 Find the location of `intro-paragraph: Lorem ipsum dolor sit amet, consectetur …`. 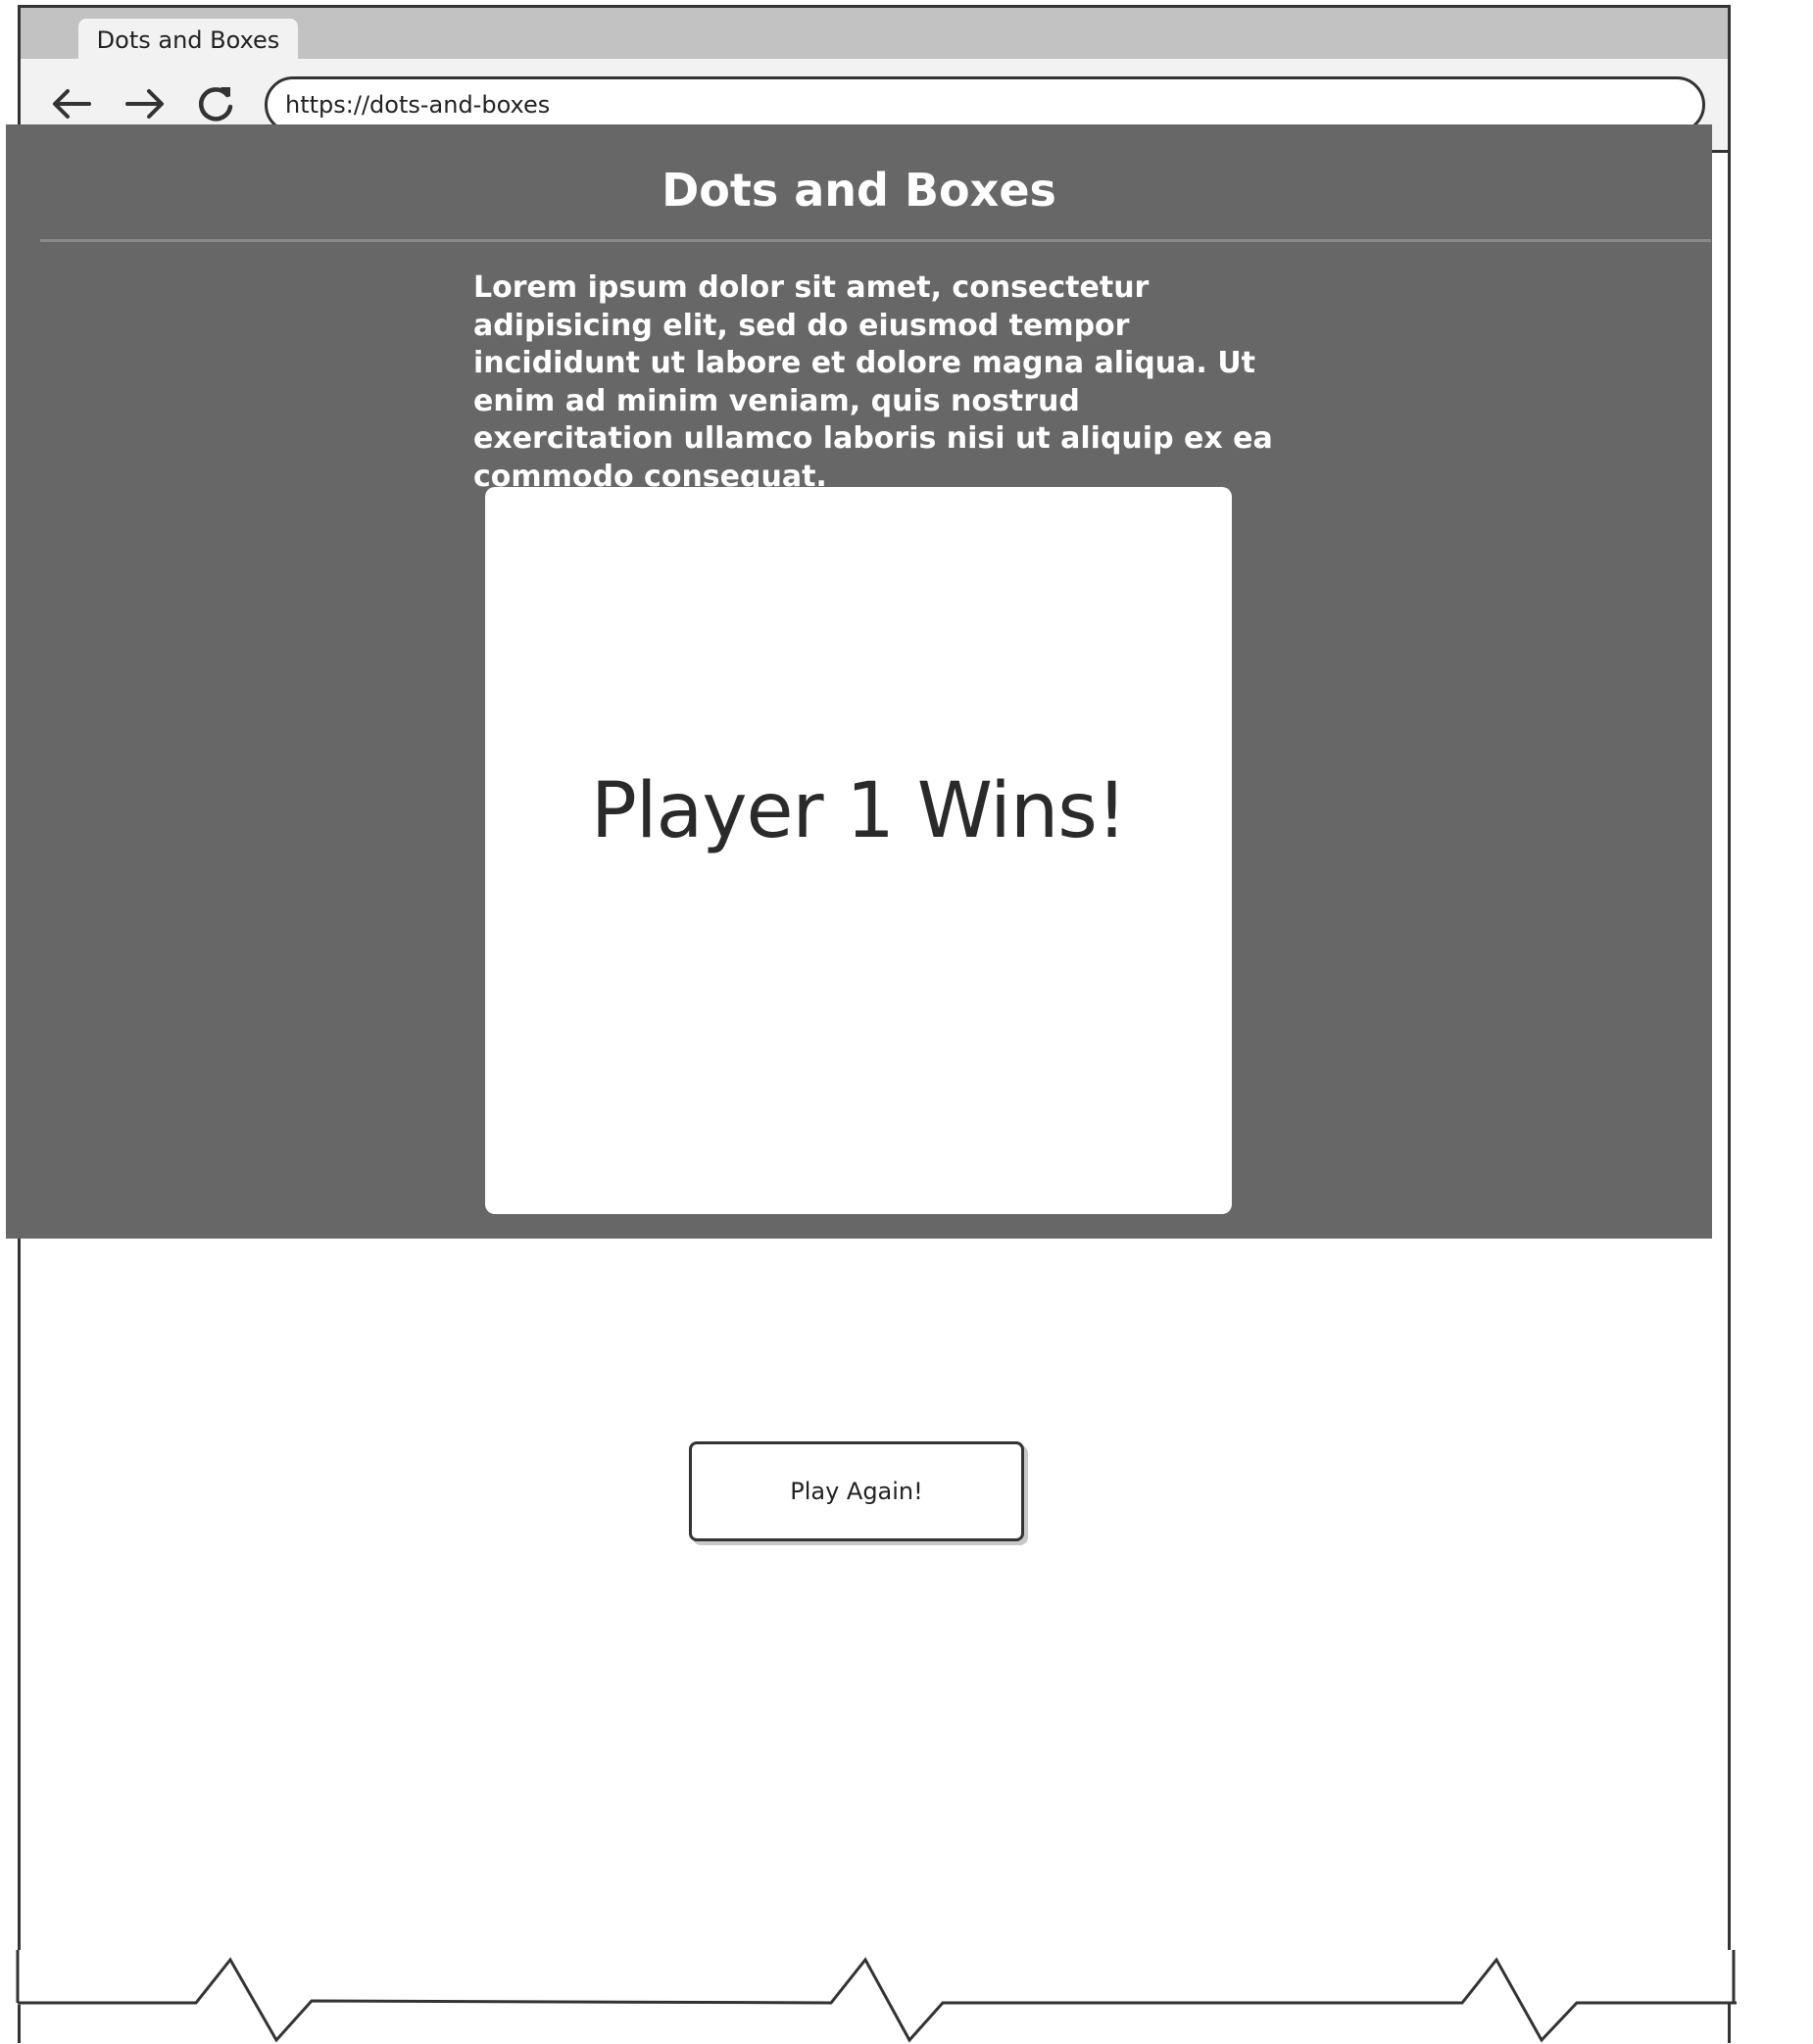

intro-paragraph: Lorem ipsum dolor sit amet, consectetur … is located at coordinates (873, 382).